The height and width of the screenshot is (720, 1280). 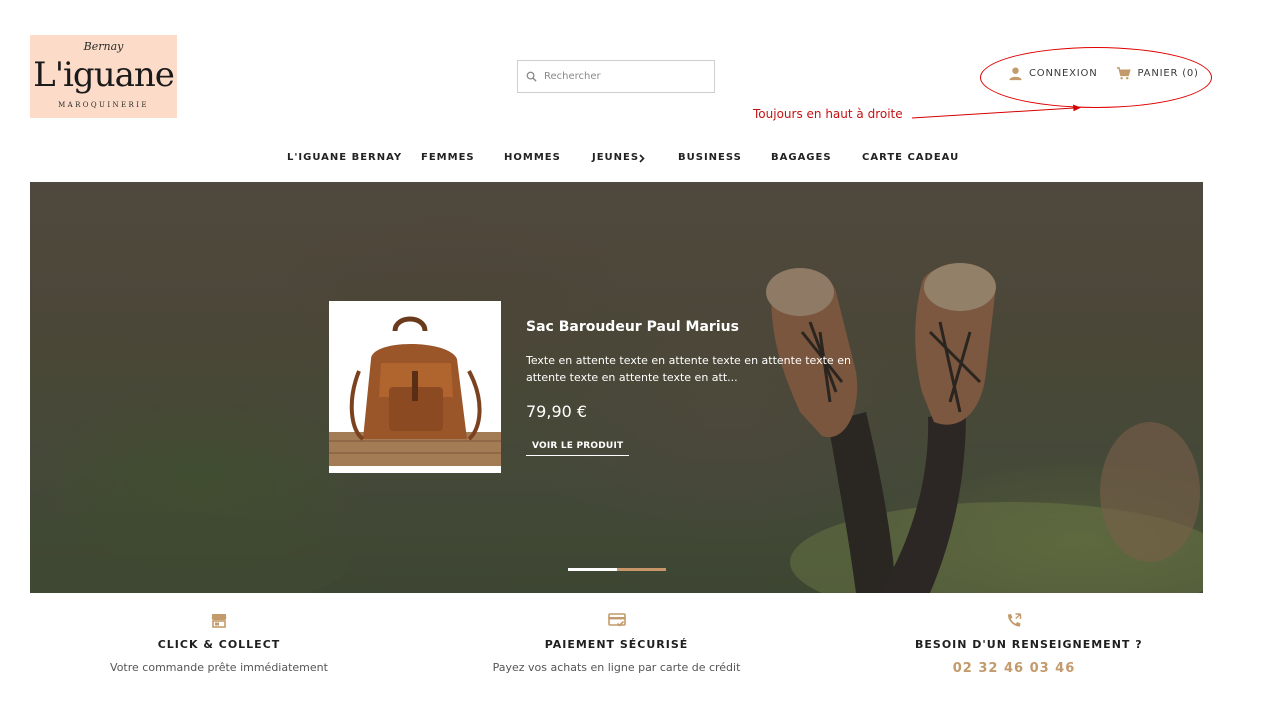 I want to click on nav-item-business: BUSINESS, so click(x=710, y=157).